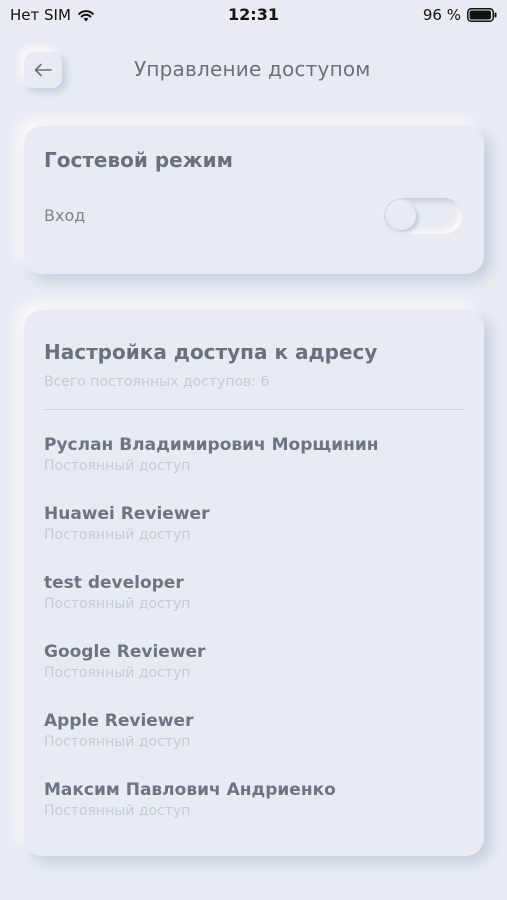 The image size is (507, 900). What do you see at coordinates (125, 652) in the screenshot?
I see `user-name: Google Reviewer` at bounding box center [125, 652].